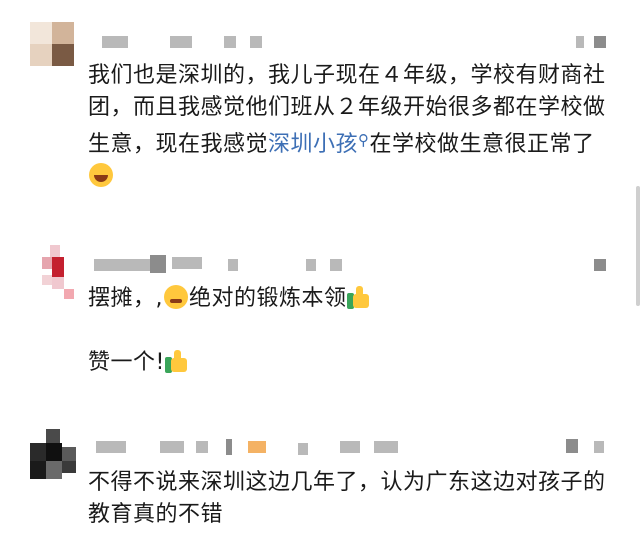 The height and width of the screenshot is (556, 640). I want to click on comment-text-segment: 不得不说来深圳这边几年了，认为广东这边对孩子的教育真的不错, so click(347, 498).